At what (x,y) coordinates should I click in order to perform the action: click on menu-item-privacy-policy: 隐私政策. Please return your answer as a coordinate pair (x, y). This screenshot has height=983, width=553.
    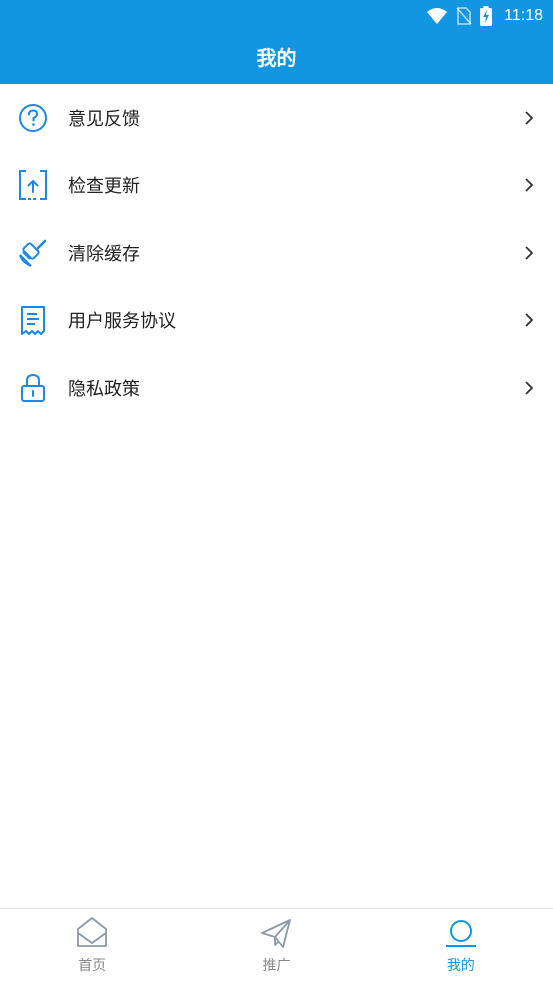
    Looking at the image, I should click on (276, 388).